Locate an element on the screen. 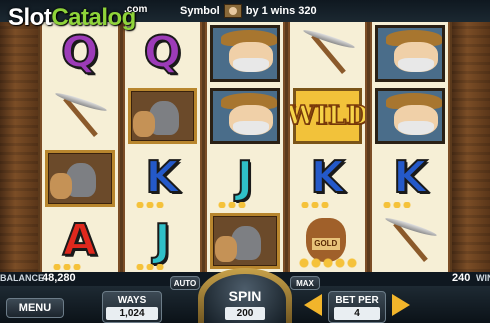 This screenshot has height=323, width=490. left-wood-frame is located at coordinates (19, 147).